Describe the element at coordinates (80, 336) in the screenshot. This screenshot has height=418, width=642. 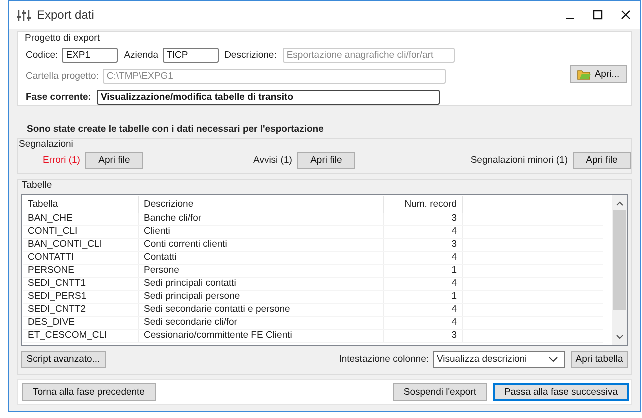
I see `table-cell: ET_CESCOM_CLI` at that location.